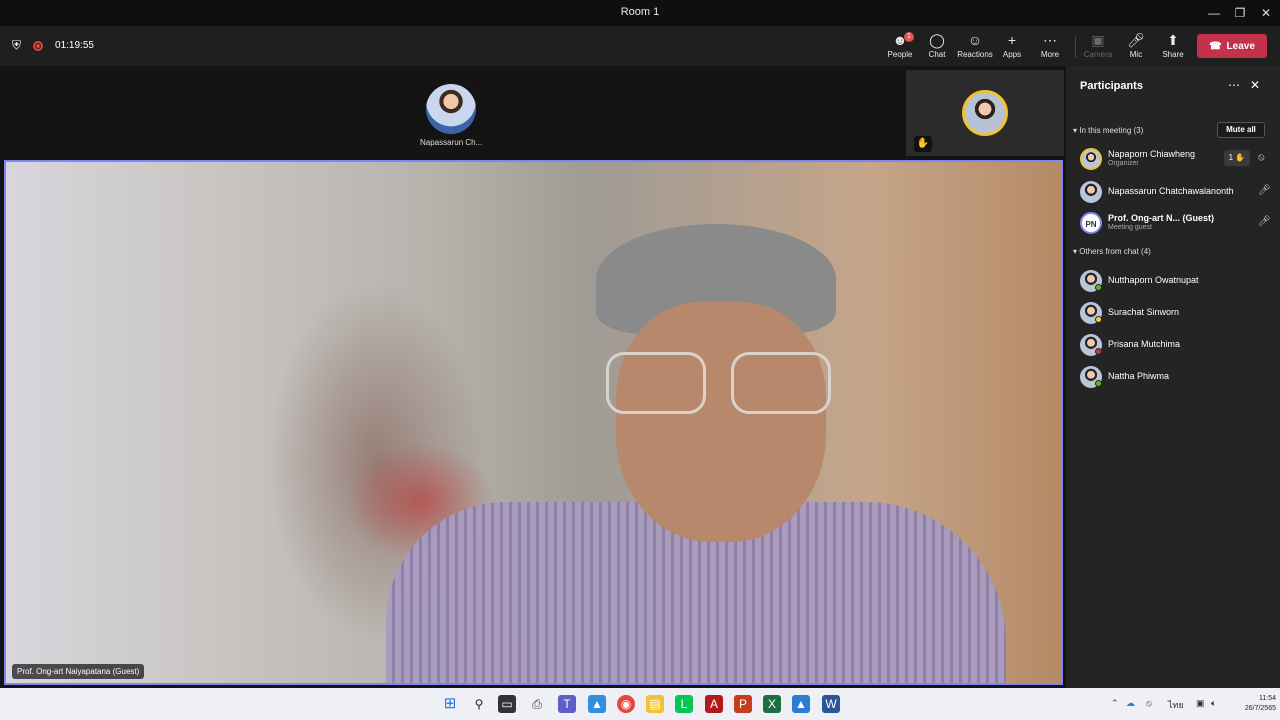 Image resolution: width=1280 pixels, height=720 pixels. I want to click on phone-hangup-icon: ☎, so click(1215, 46).